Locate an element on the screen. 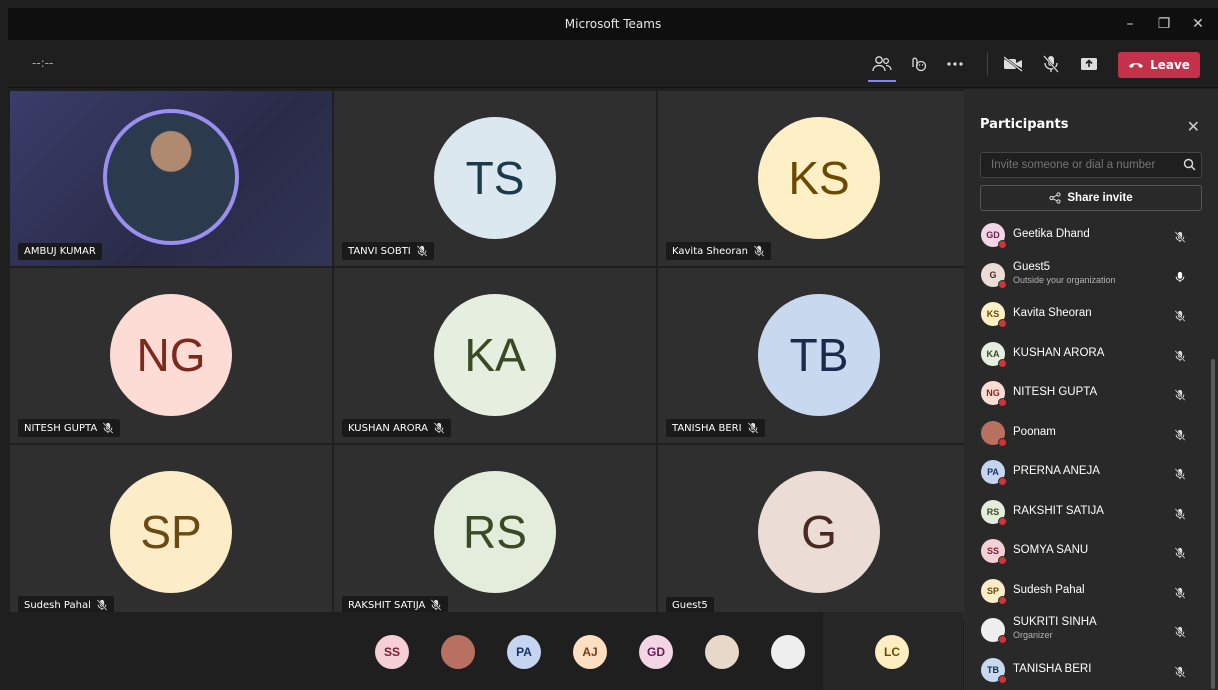 This screenshot has width=1218, height=690. participant-row: GD Geetika Dhand is located at coordinates (1091, 235).